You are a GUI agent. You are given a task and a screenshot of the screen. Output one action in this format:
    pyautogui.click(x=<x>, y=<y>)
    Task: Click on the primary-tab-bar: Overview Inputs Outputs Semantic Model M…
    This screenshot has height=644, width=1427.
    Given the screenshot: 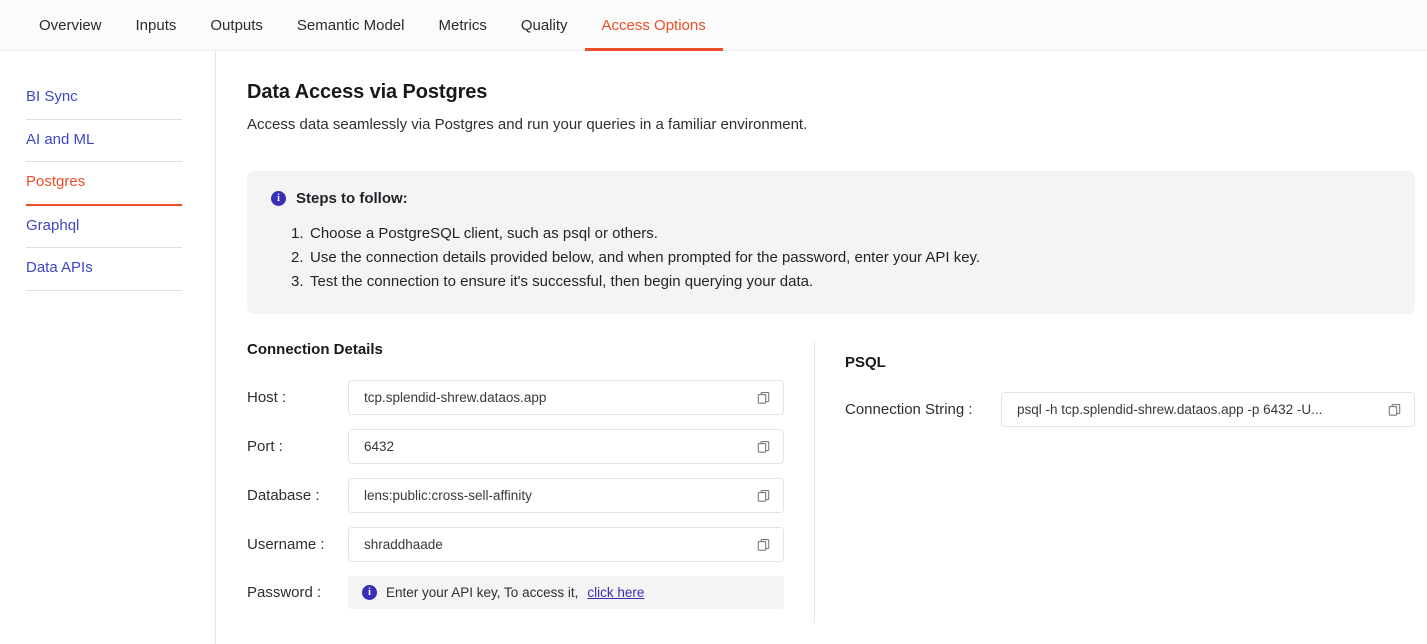 What is the action you would take?
    pyautogui.click(x=713, y=25)
    